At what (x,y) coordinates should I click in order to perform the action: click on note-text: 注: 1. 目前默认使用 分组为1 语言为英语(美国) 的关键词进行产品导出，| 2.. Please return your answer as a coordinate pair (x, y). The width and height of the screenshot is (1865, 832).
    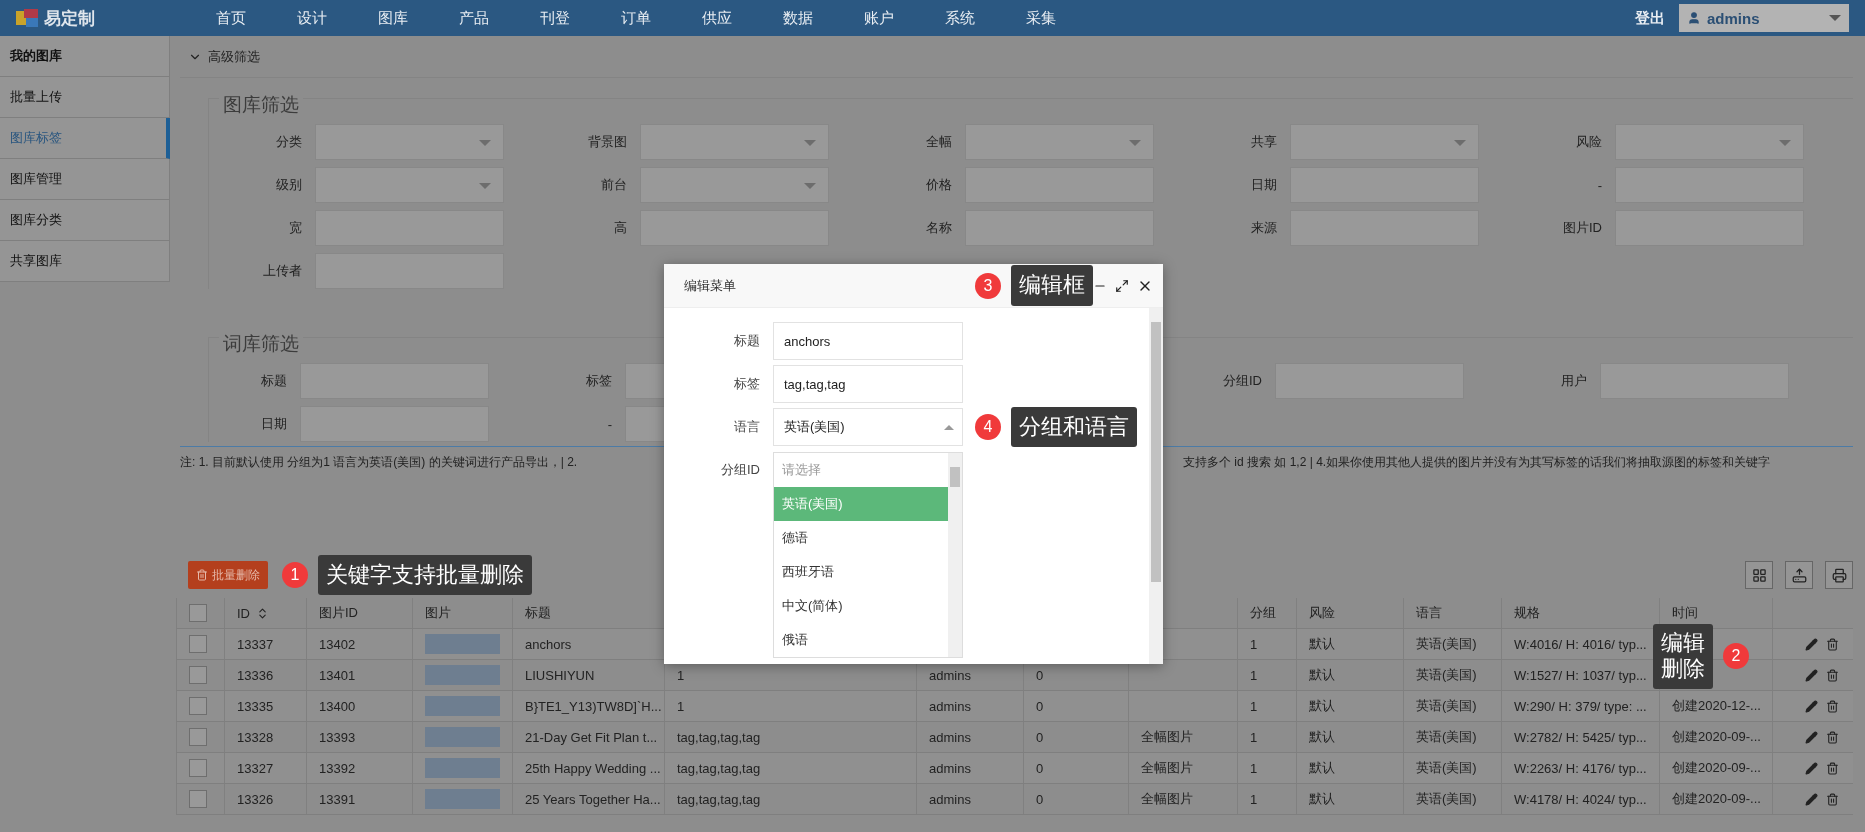
    Looking at the image, I should click on (379, 462).